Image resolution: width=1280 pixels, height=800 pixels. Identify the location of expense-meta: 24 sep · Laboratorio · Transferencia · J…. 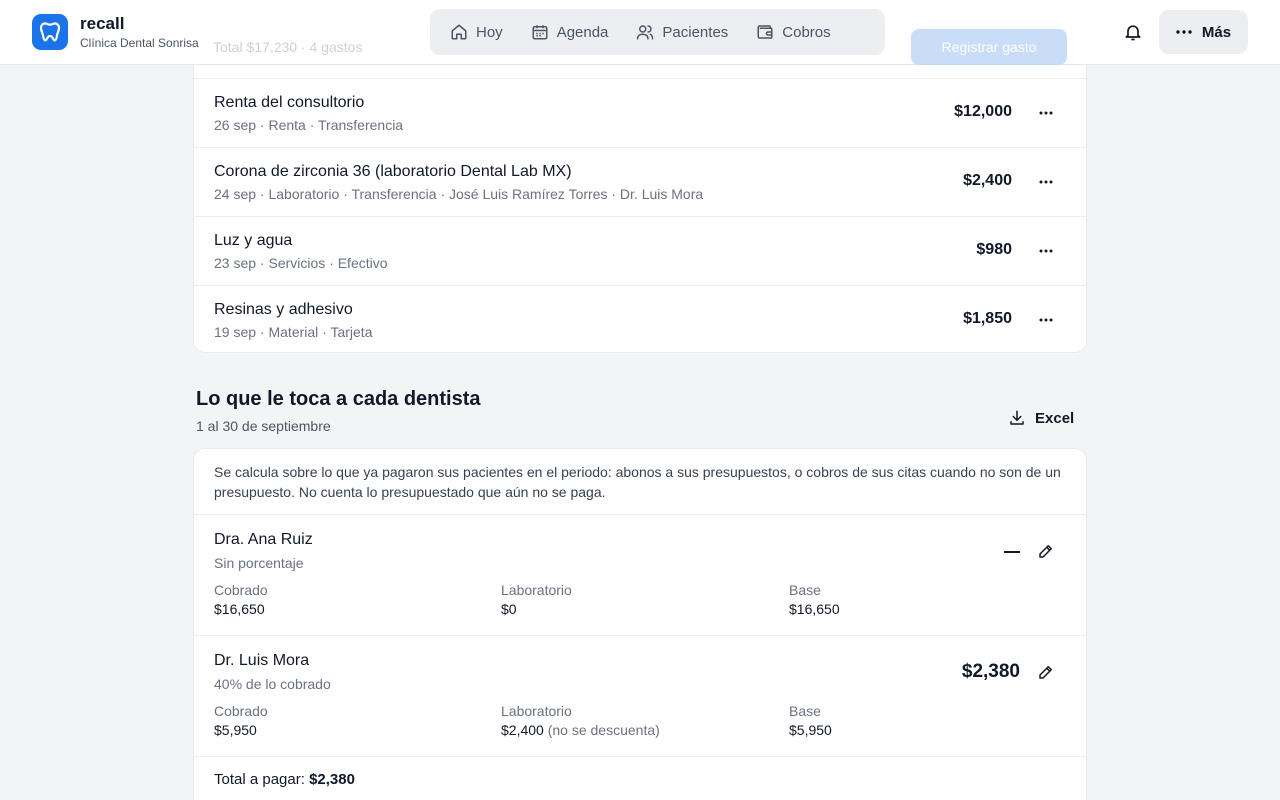
(459, 194).